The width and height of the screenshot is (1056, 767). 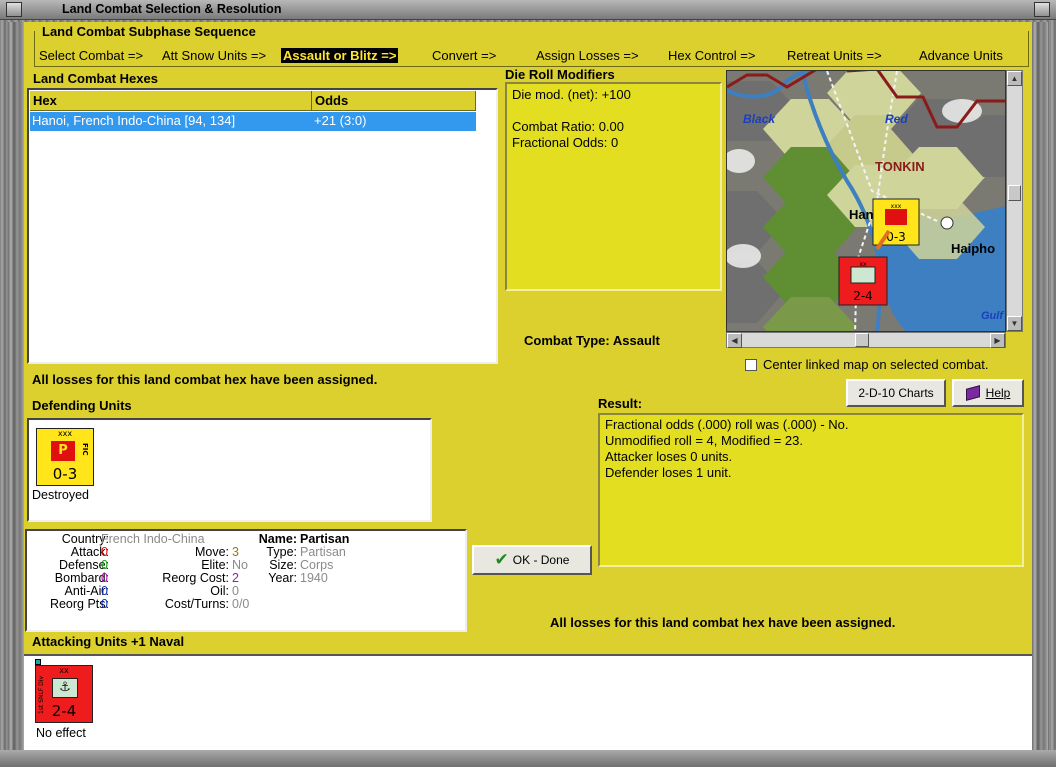 What do you see at coordinates (340, 55) in the screenshot?
I see `step-assault-or-blitz: Assault or Blitz =>` at bounding box center [340, 55].